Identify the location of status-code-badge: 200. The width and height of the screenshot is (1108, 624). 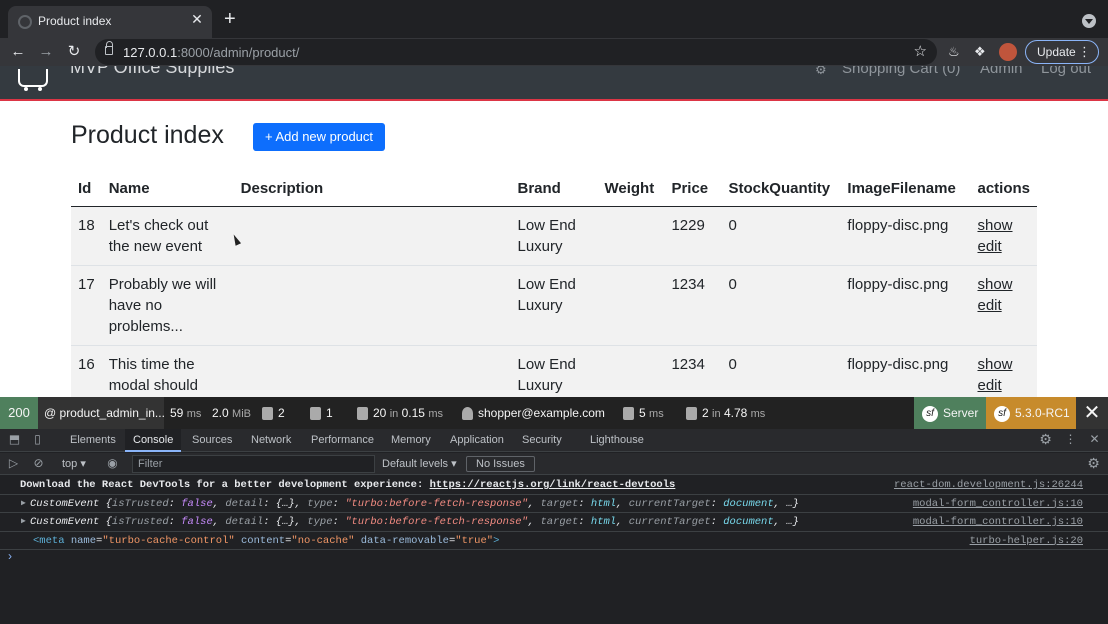
(19, 413).